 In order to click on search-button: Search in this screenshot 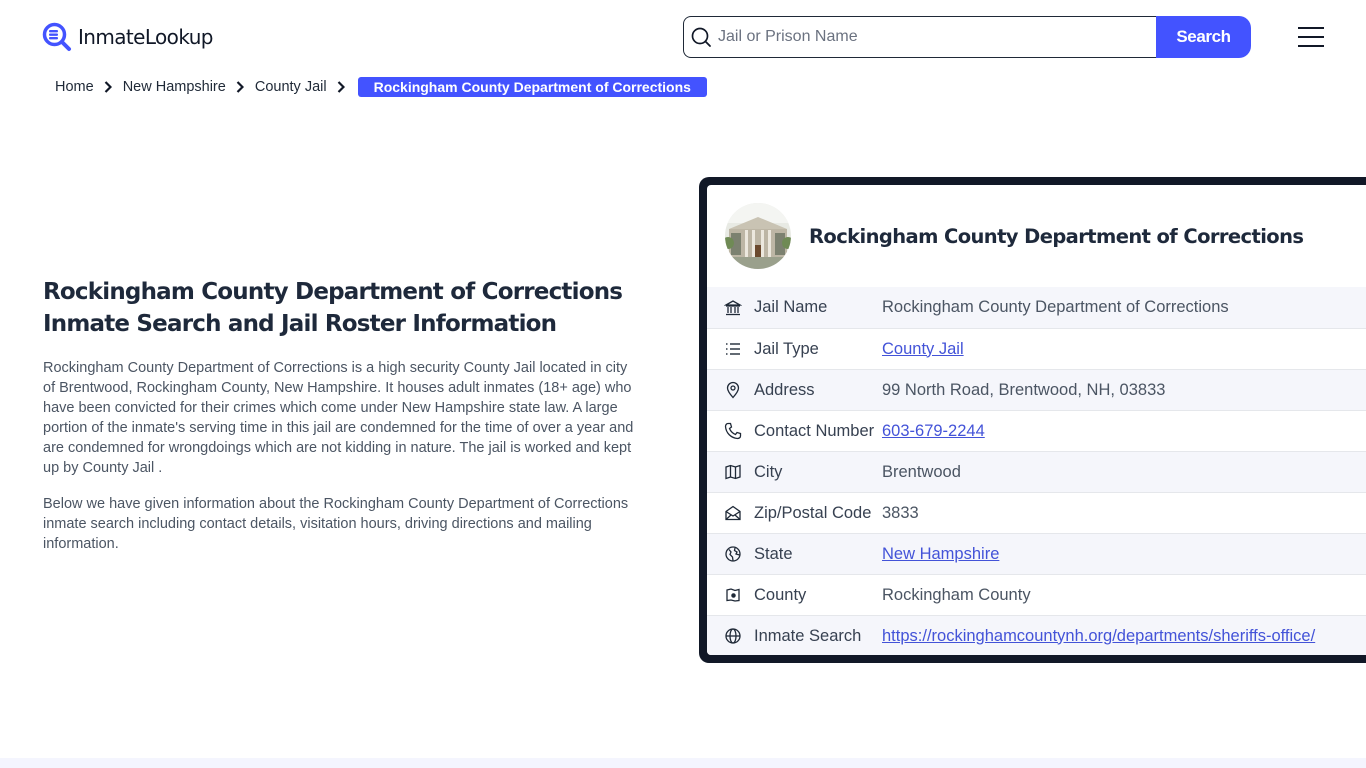, I will do `click(1203, 37)`.